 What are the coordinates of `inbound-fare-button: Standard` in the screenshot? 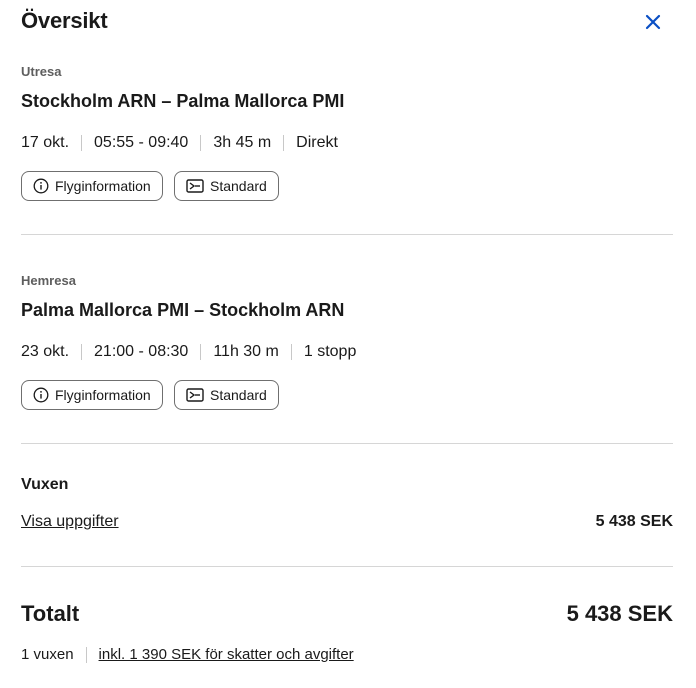 It's located at (226, 395).